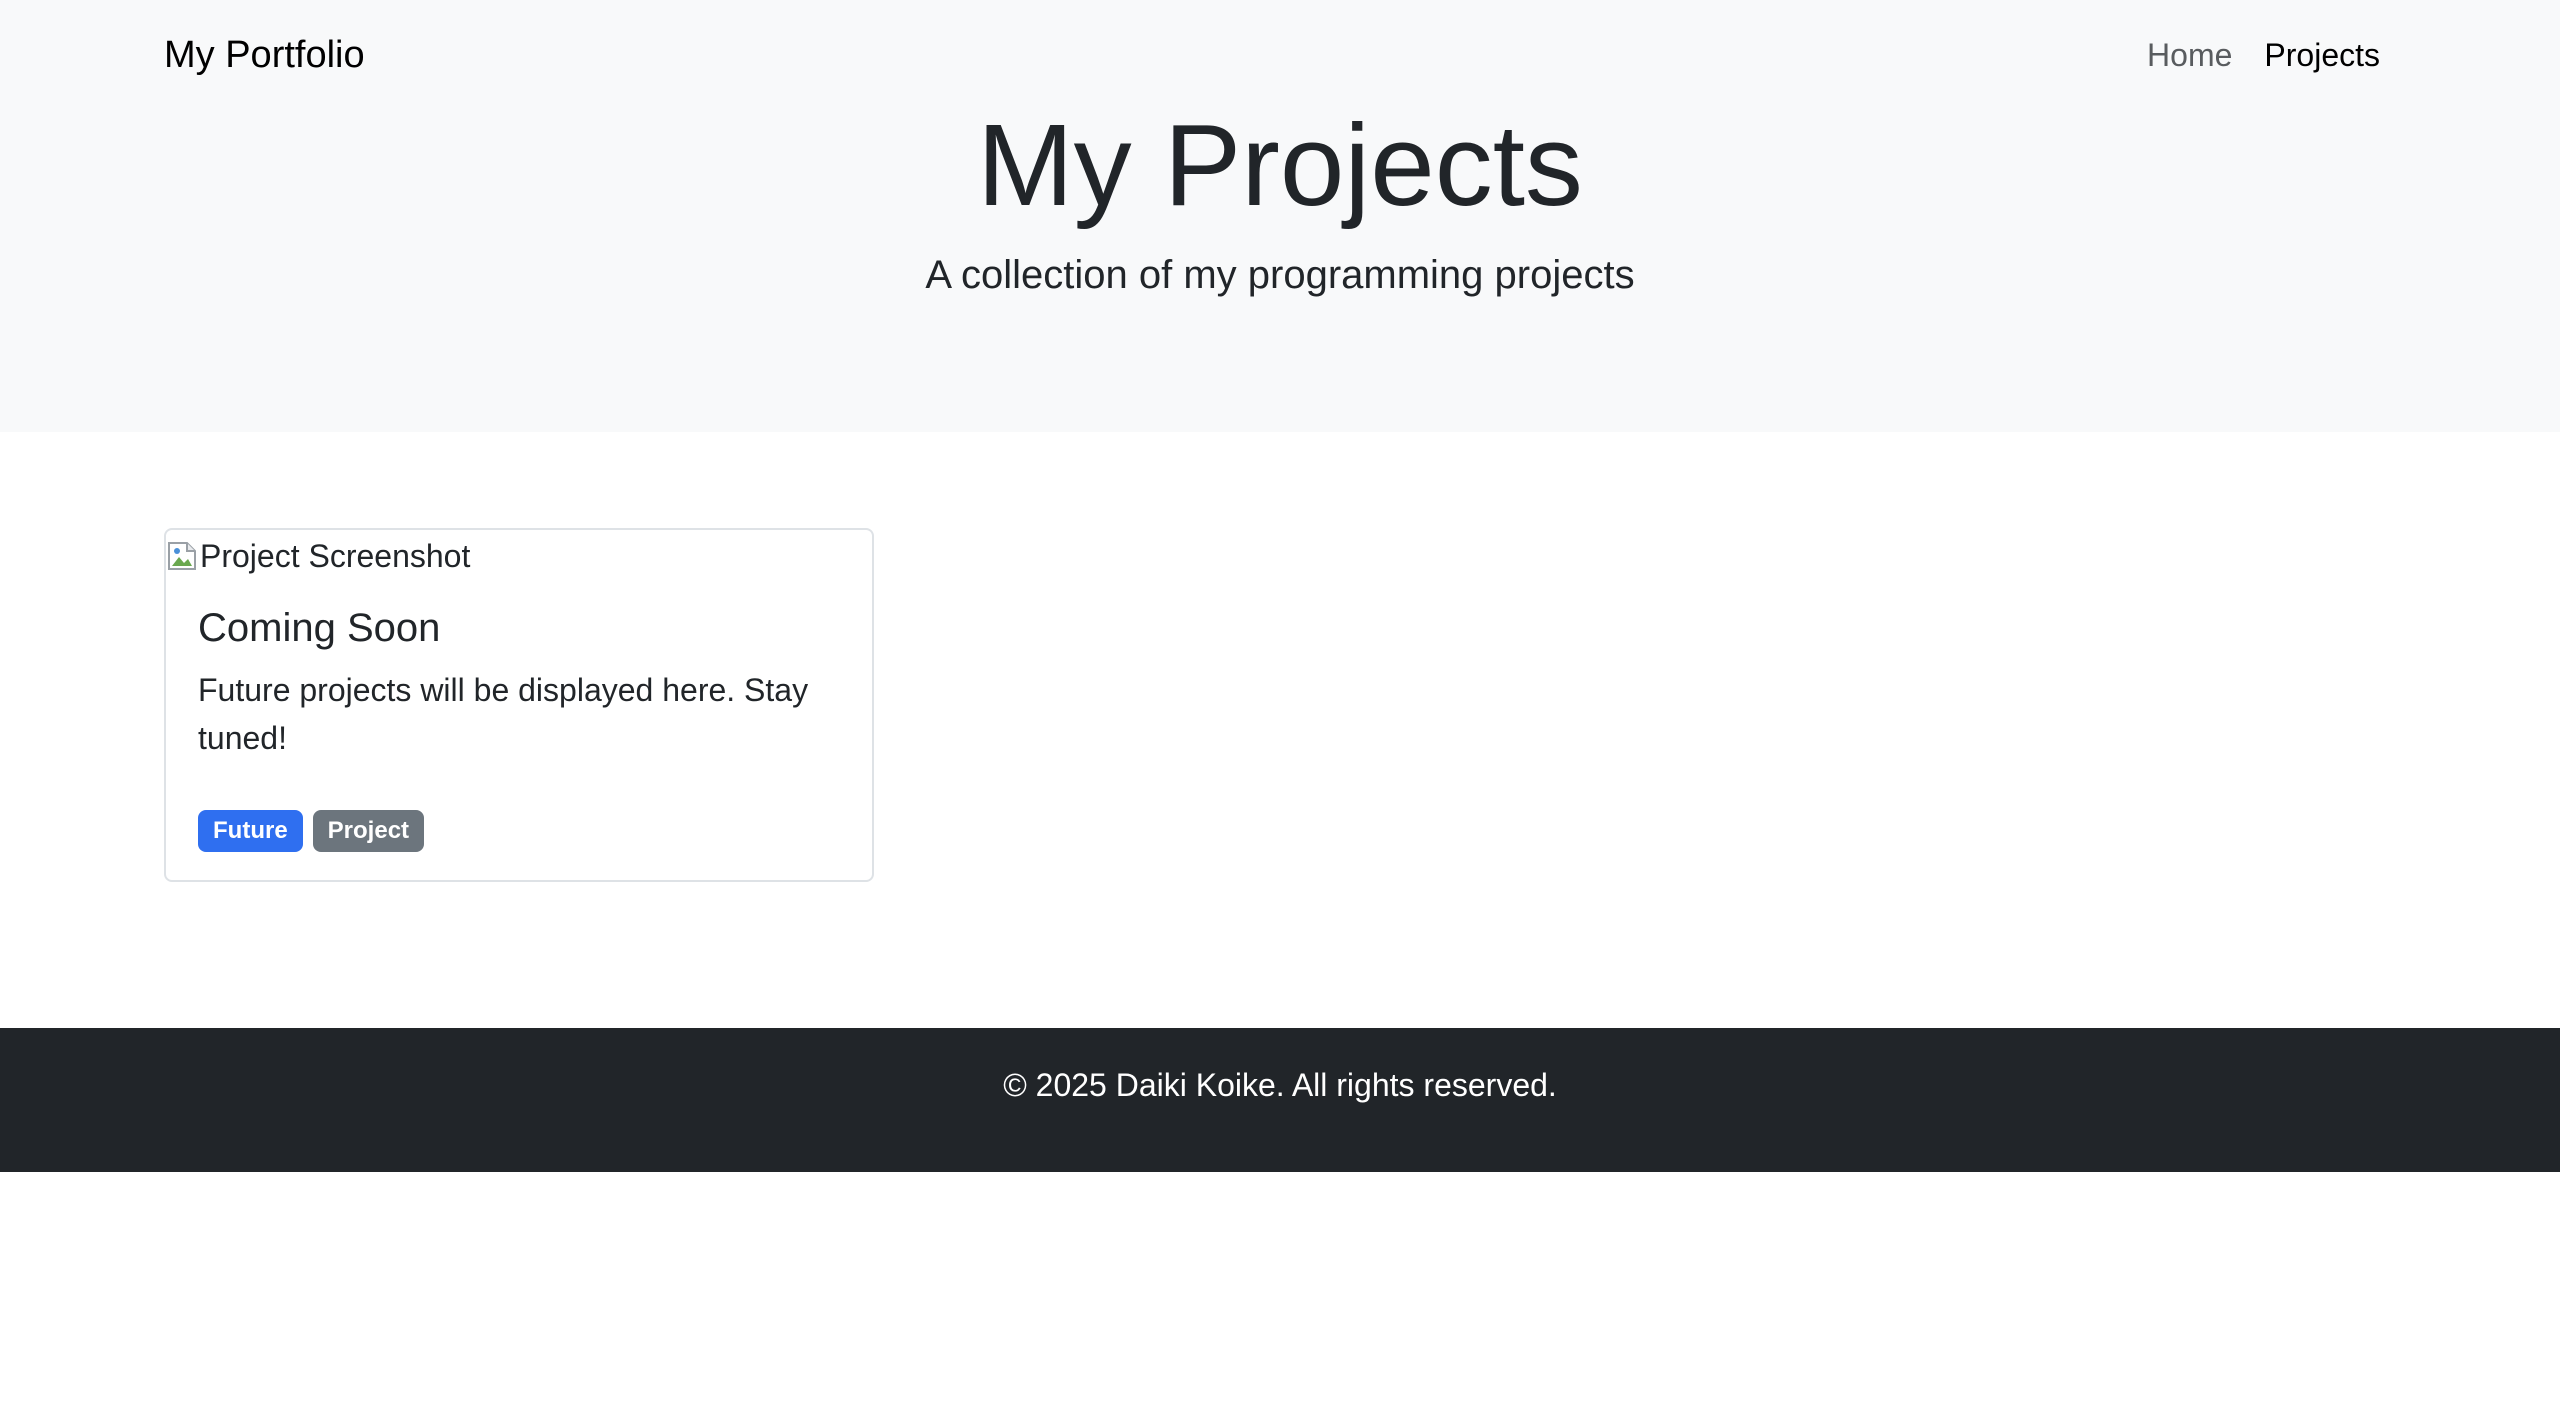 This screenshot has height=1420, width=2560. I want to click on nav-link-home: Home, so click(2189, 55).